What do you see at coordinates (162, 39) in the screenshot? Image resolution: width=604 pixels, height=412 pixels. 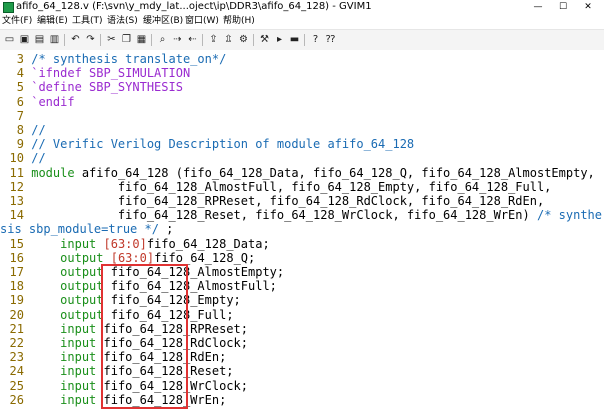 I see `find-icon: ⌕` at bounding box center [162, 39].